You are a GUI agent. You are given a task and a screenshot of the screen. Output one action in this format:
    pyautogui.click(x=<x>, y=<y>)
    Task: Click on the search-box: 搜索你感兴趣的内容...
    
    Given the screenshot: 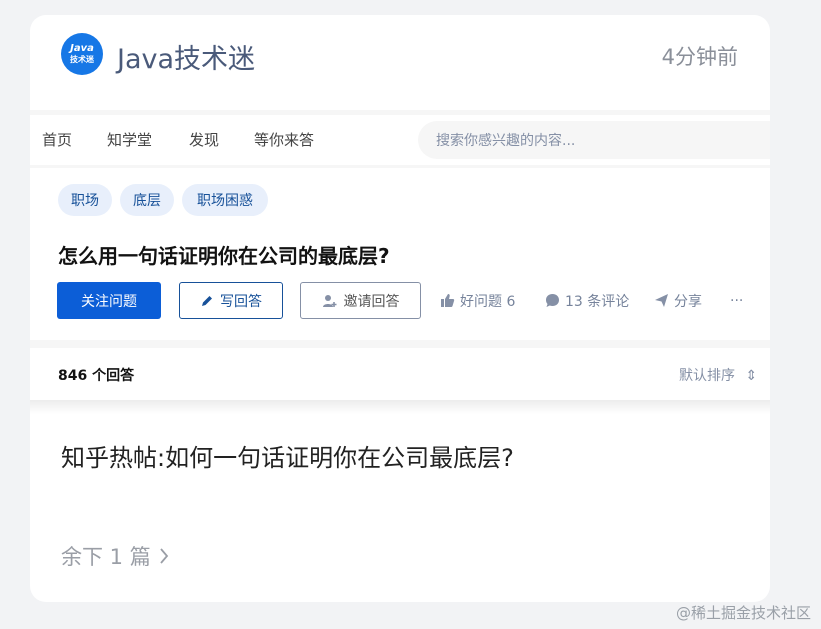 What is the action you would take?
    pyautogui.click(x=594, y=140)
    